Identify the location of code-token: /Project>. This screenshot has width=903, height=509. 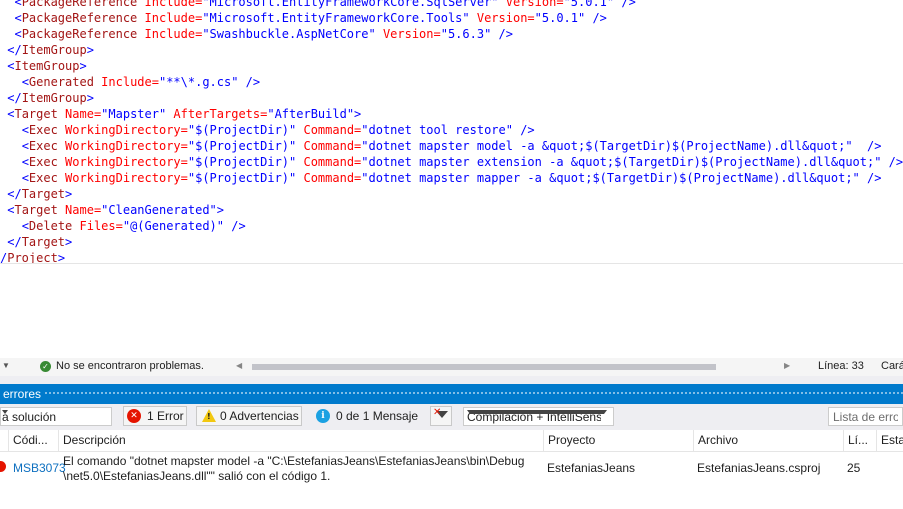
(33, 257).